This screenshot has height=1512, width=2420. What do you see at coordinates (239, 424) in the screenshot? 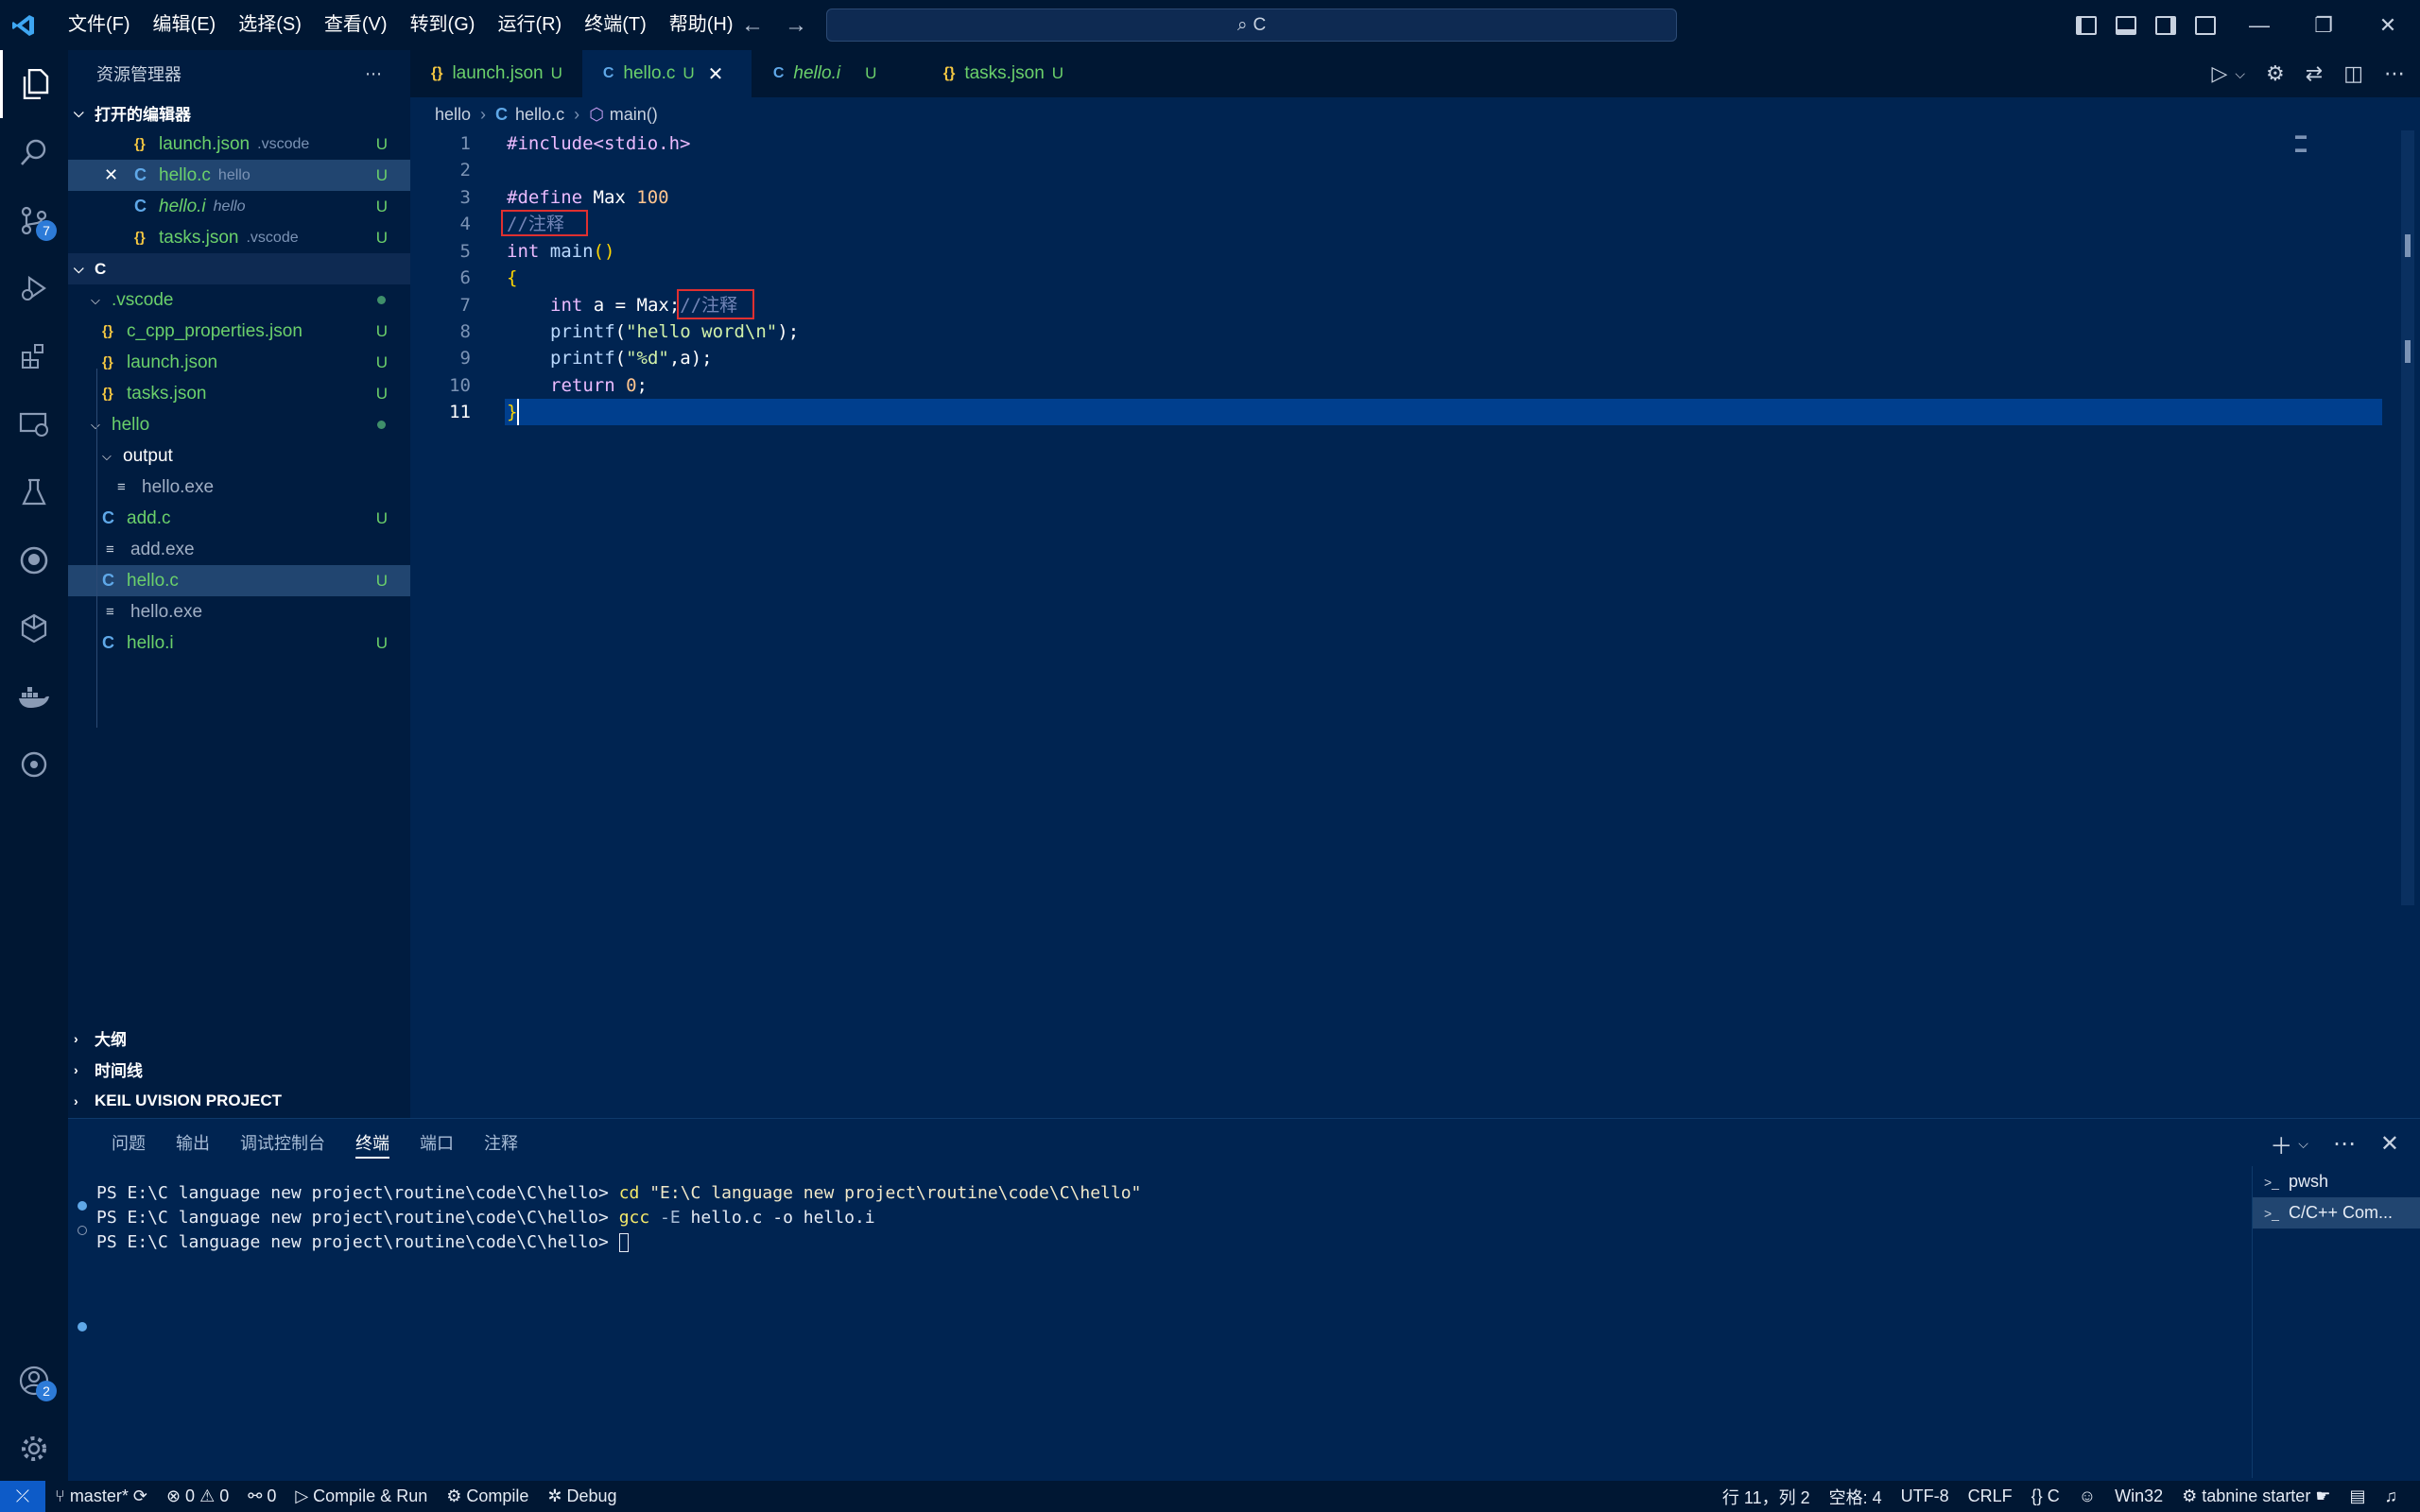
I see `tree-folder: ⌵ hello` at bounding box center [239, 424].